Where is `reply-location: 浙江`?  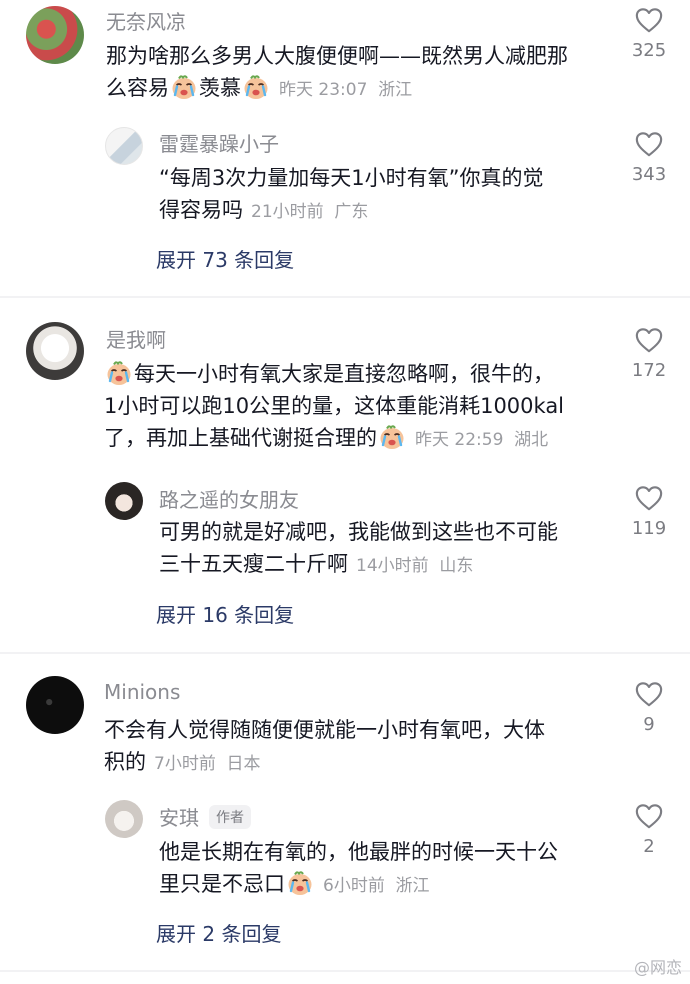
reply-location: 浙江 is located at coordinates (412, 886).